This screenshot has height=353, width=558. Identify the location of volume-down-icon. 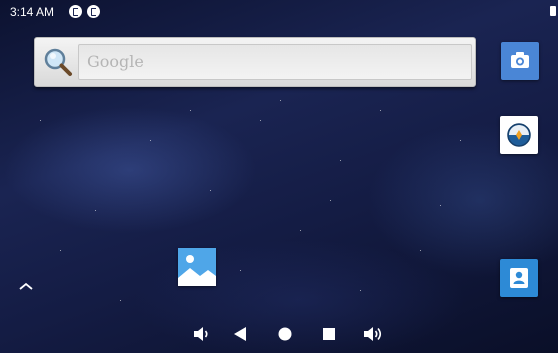
(200, 334).